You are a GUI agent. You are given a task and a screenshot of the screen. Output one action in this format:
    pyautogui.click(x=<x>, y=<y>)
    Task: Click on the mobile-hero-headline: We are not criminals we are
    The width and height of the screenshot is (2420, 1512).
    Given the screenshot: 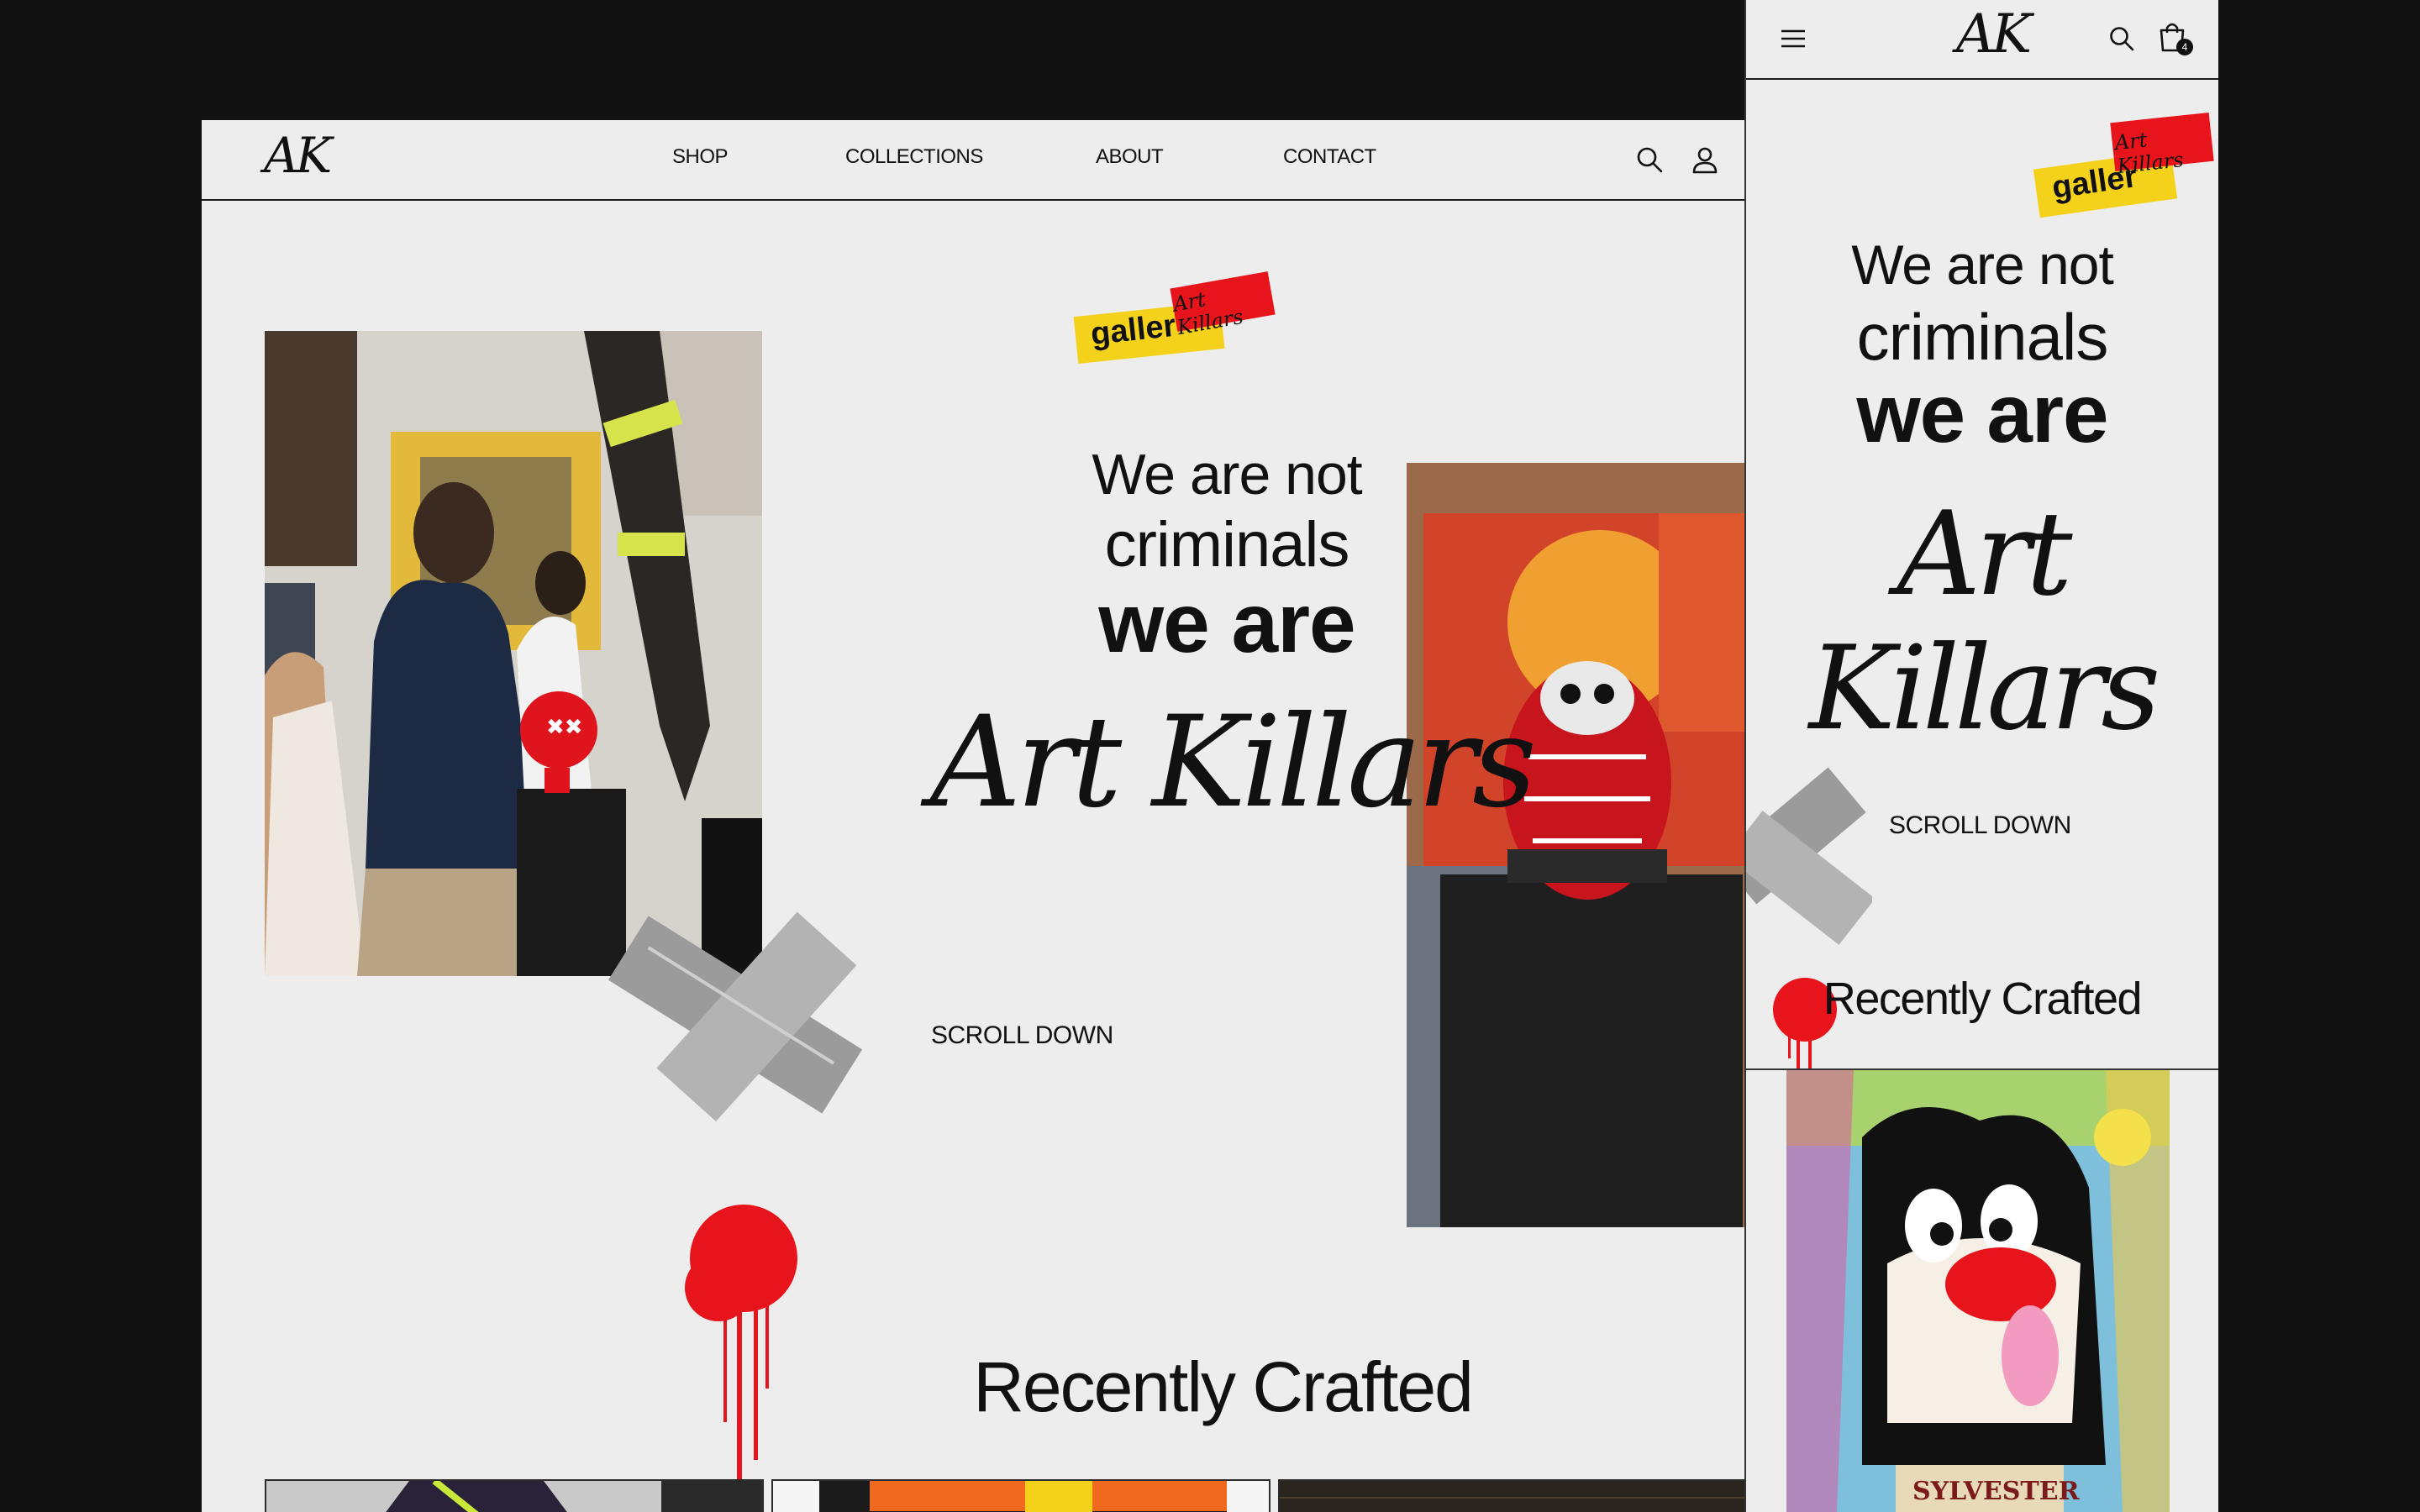 What is the action you would take?
    pyautogui.click(x=1982, y=341)
    